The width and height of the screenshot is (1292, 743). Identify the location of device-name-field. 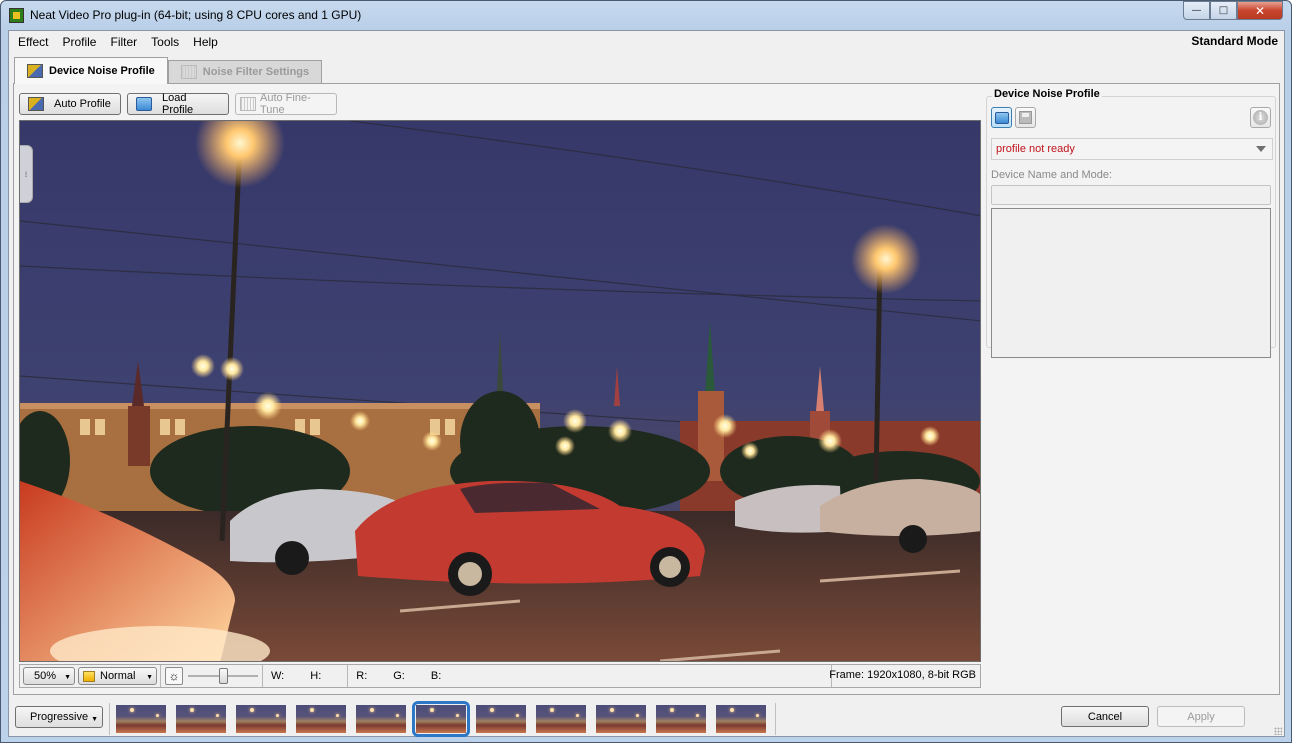
(1131, 195).